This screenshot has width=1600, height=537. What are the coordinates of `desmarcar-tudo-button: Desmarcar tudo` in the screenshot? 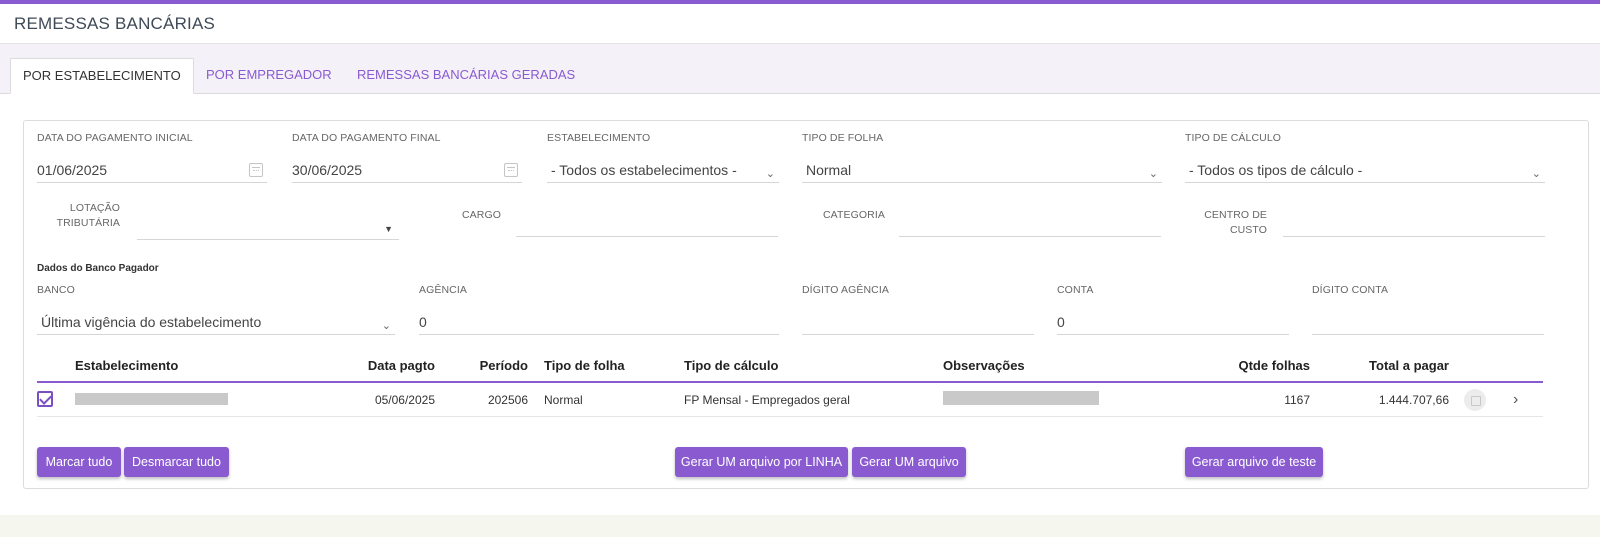 It's located at (176, 462).